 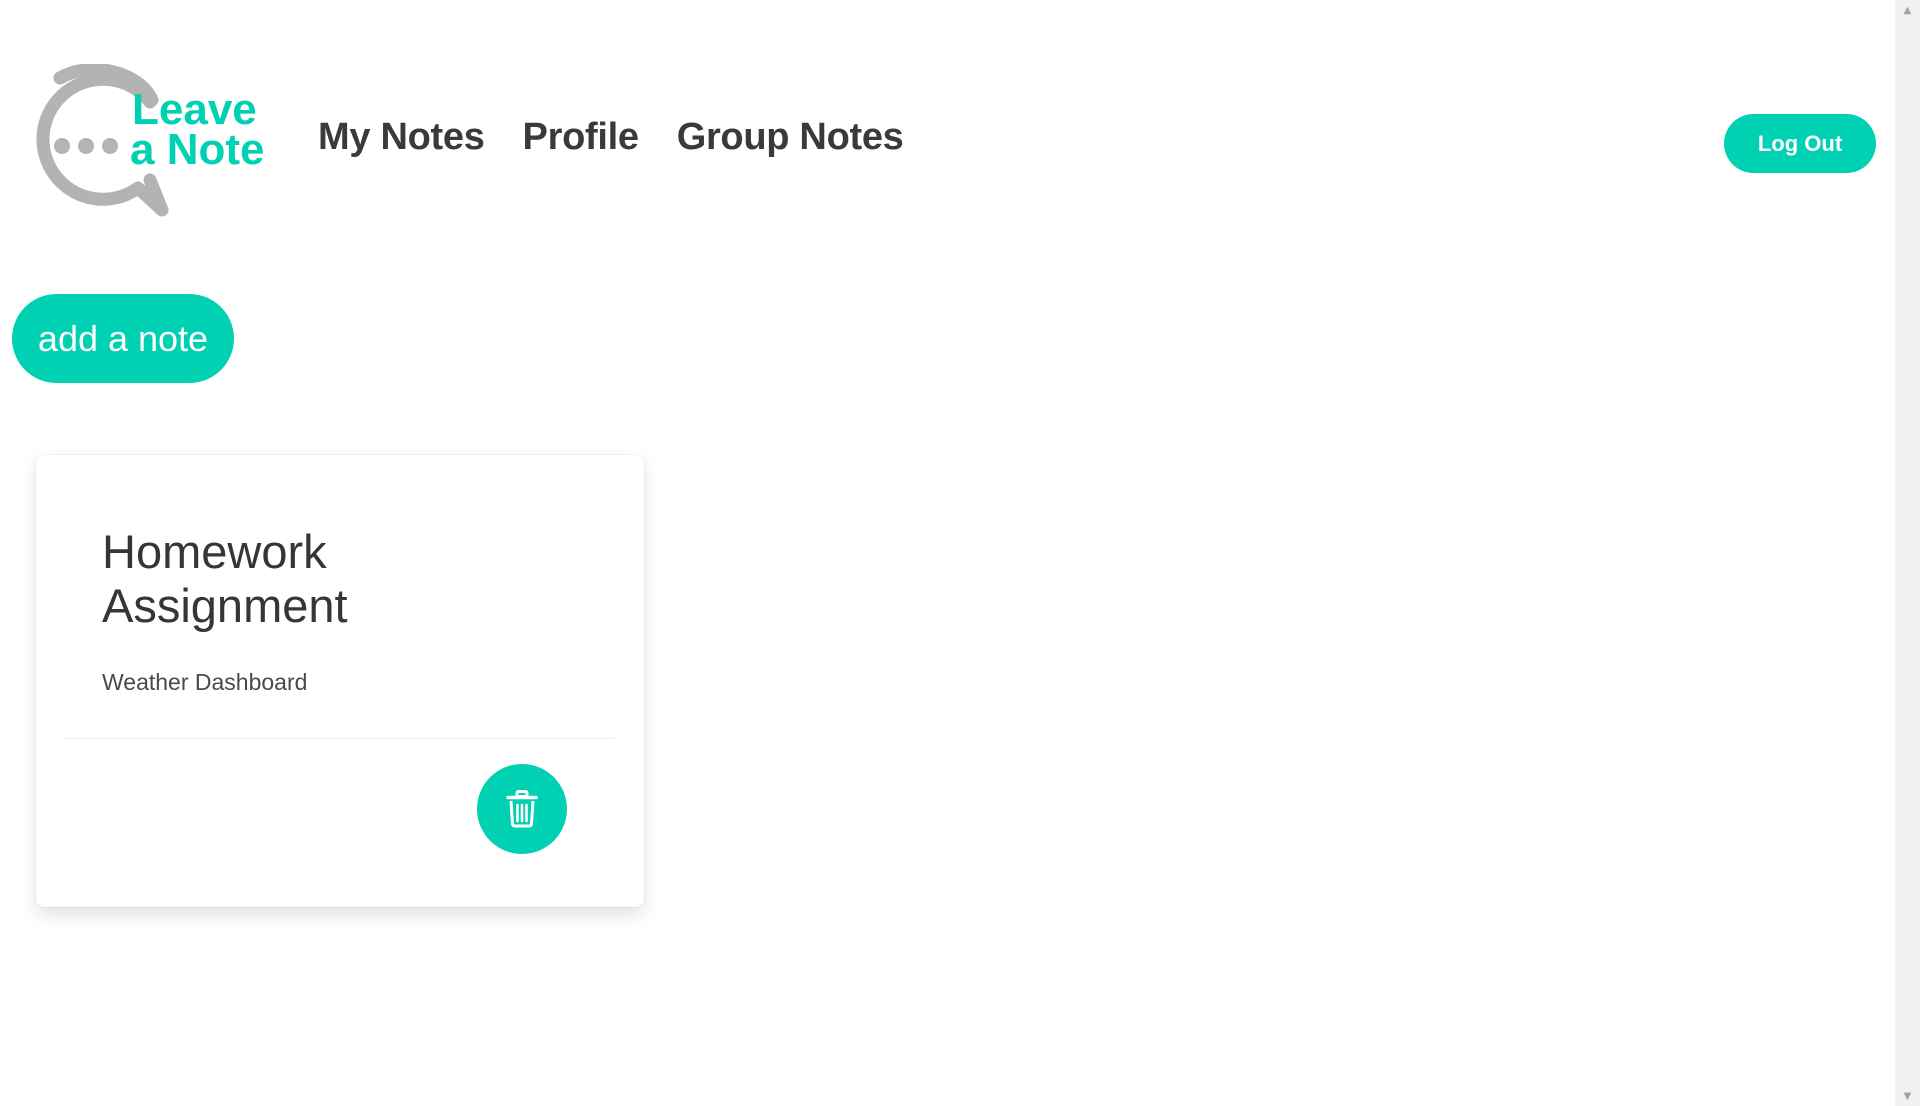 I want to click on nav-item-my-notes: My Notes, so click(x=401, y=137).